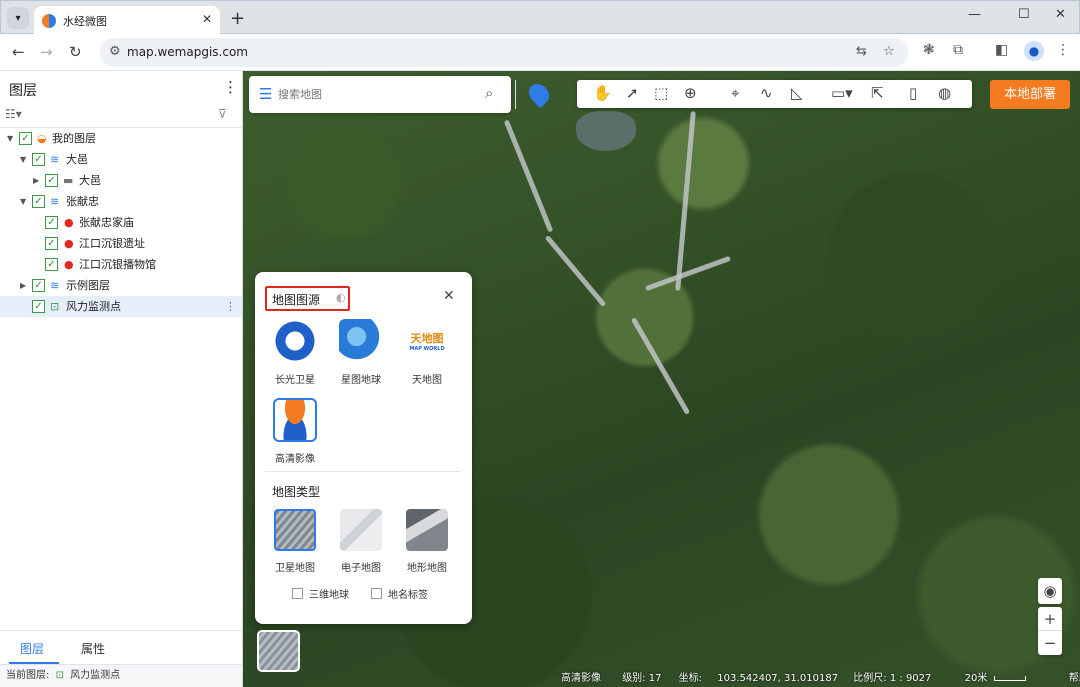 This screenshot has width=1080, height=687. I want to click on tree-node-dayi: ▼ ✓ ≋ 大邑, so click(121, 159).